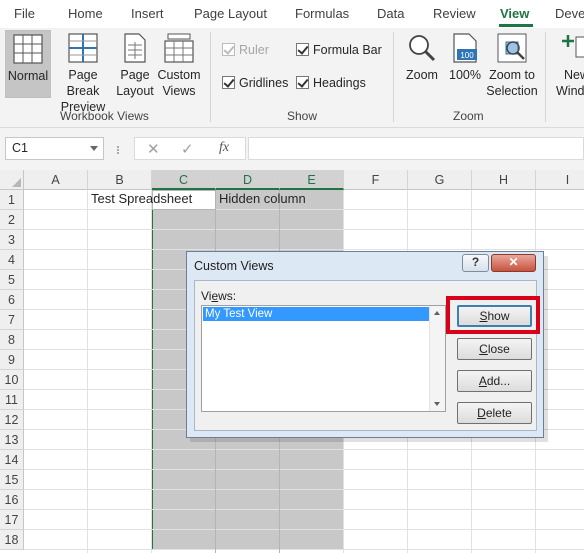  What do you see at coordinates (255, 83) in the screenshot?
I see `gridlines-checkbox: Gridlines` at bounding box center [255, 83].